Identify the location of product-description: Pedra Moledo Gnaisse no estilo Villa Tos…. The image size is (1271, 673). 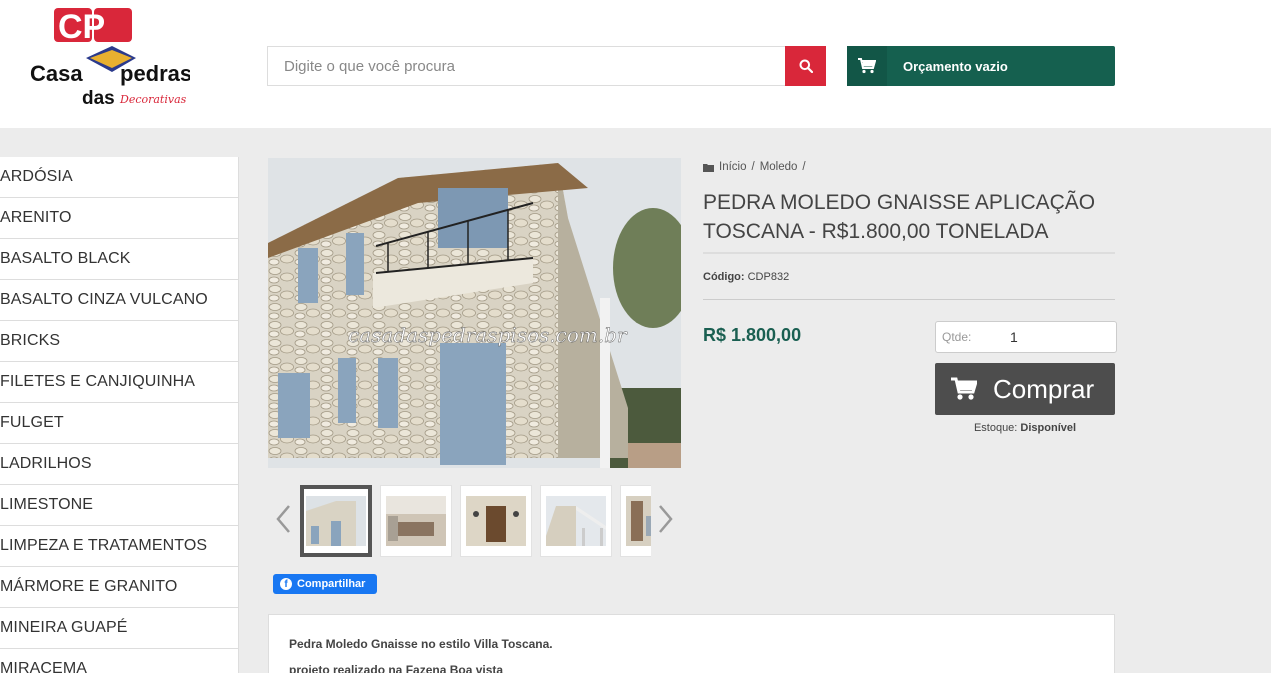
(691, 643).